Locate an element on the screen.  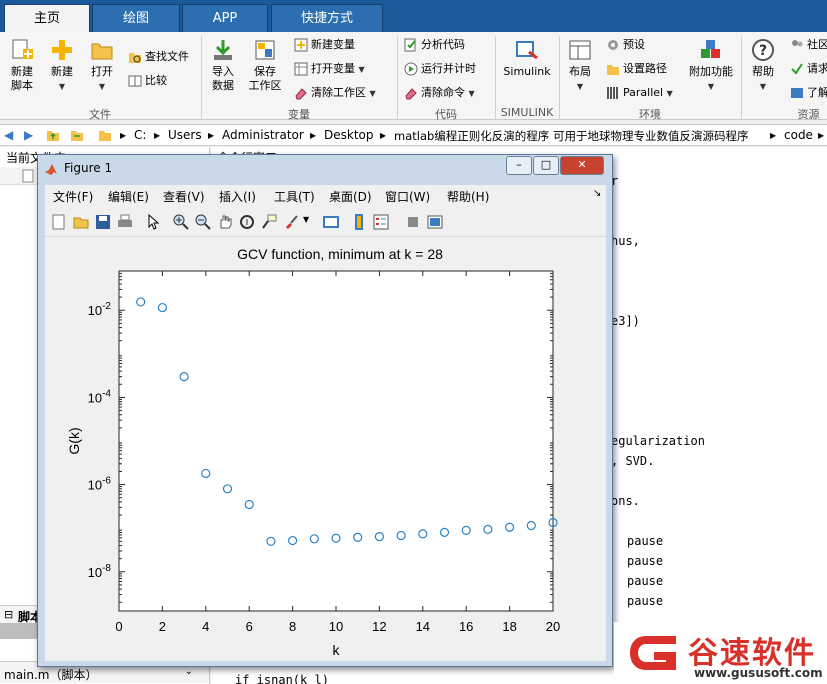
x-tick-label: 8 is located at coordinates (292, 626).